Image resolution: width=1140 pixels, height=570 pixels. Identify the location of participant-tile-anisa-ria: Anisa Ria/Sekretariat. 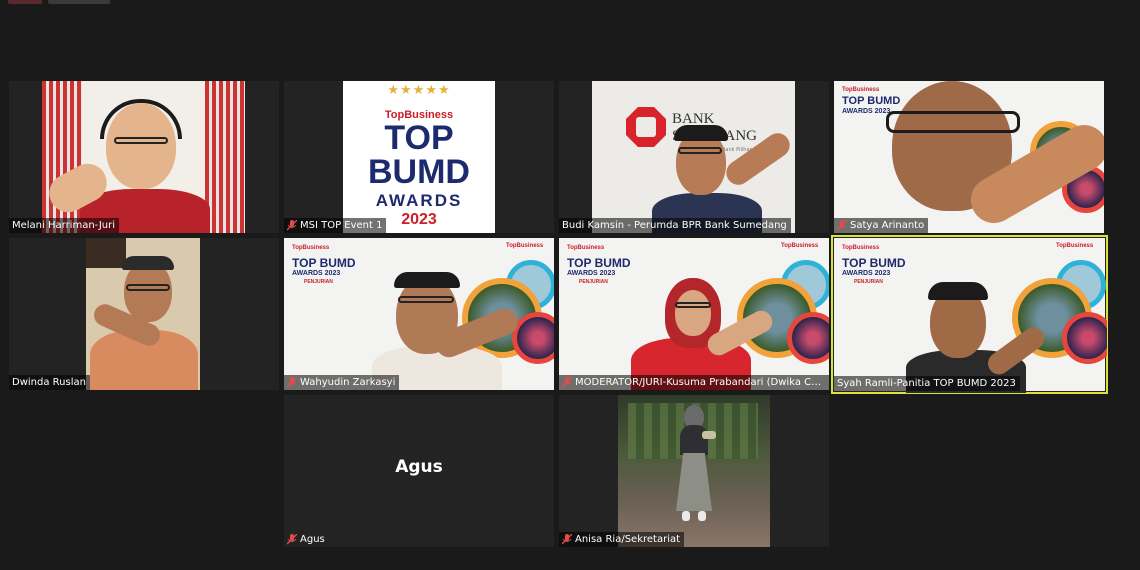
(694, 471).